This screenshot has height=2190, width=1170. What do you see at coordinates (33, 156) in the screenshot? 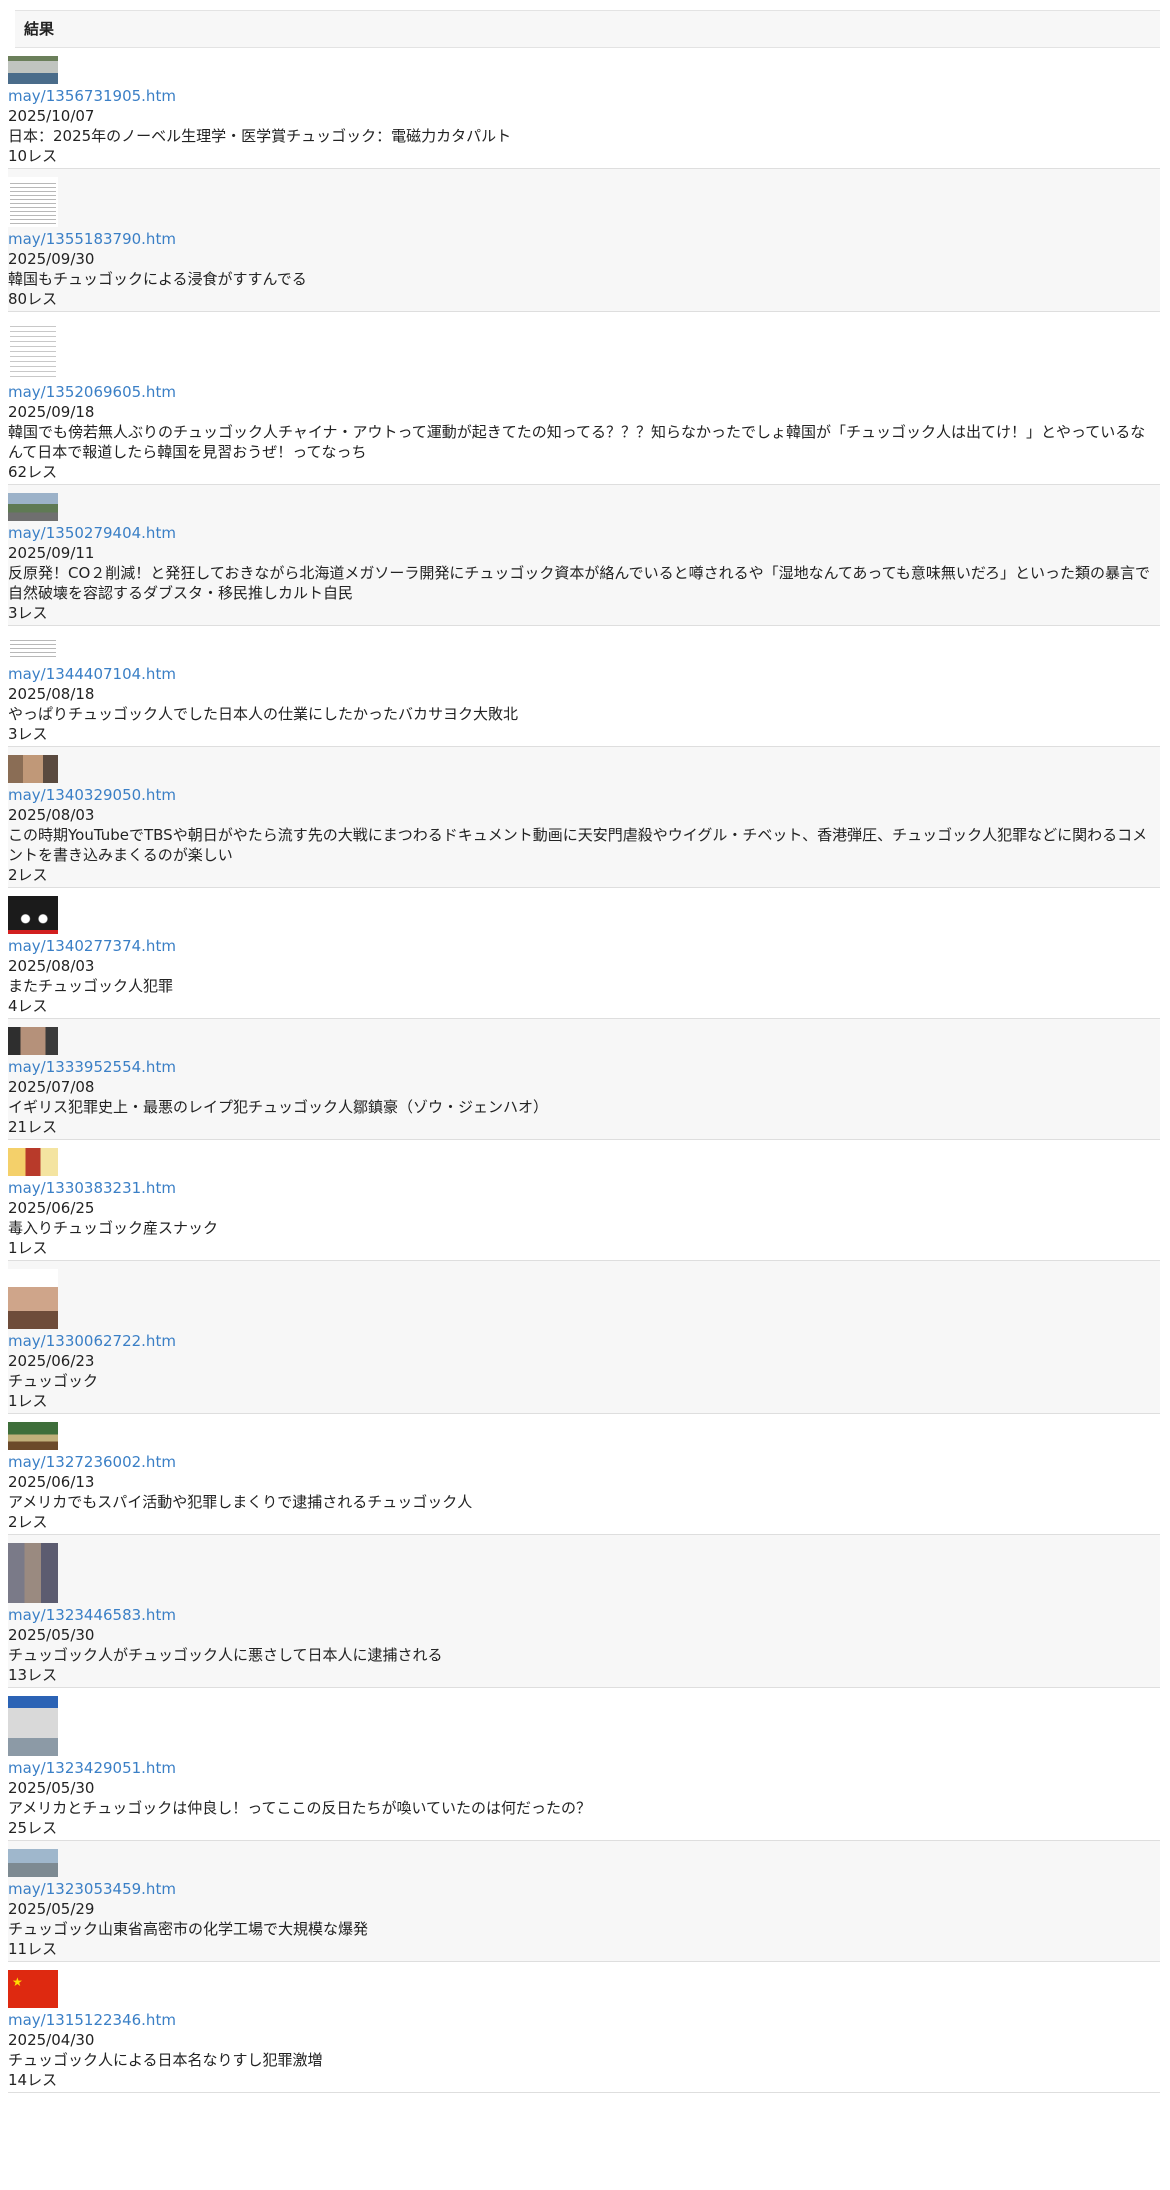
I see `reply-count: 10レス` at bounding box center [33, 156].